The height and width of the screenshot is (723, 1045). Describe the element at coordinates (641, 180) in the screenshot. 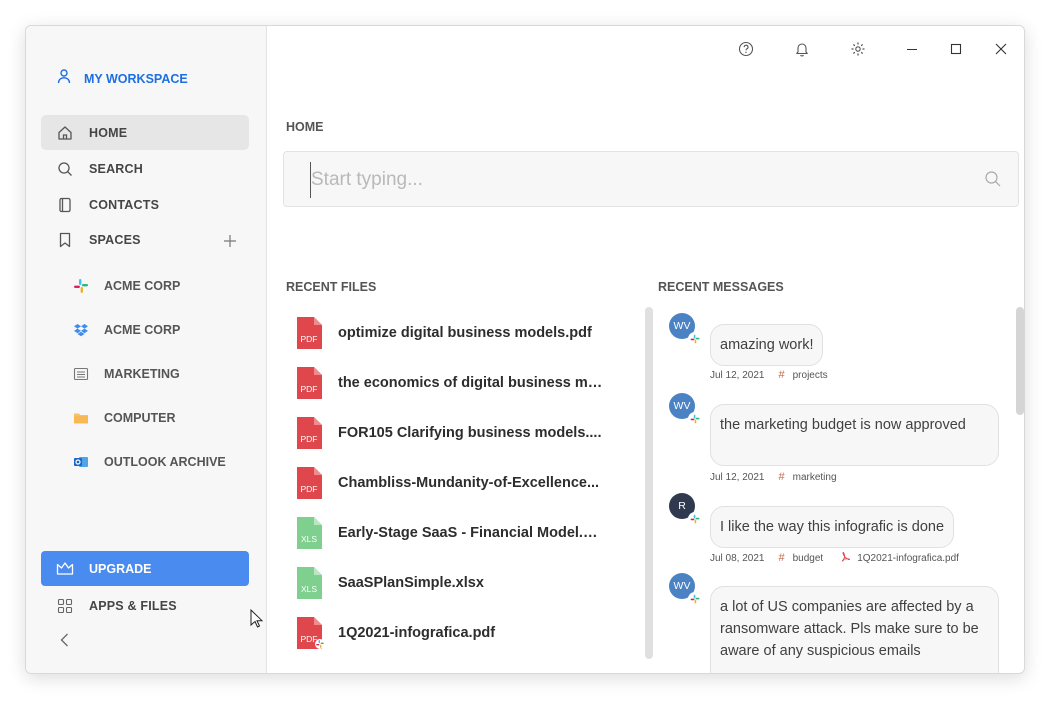

I see `search-input` at that location.